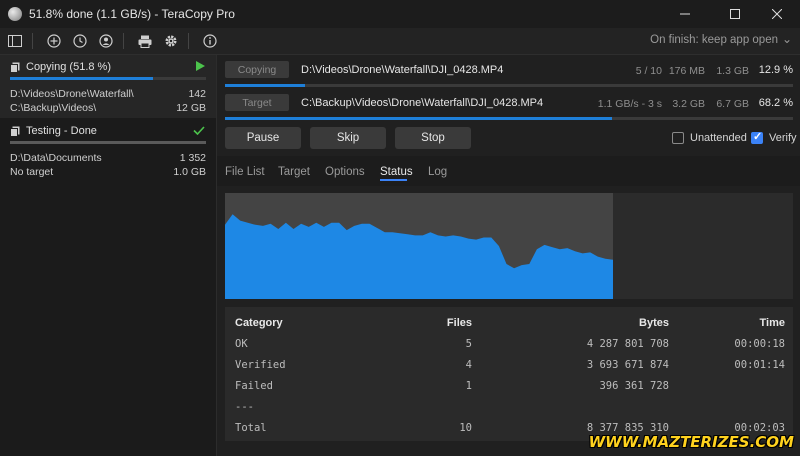 The width and height of the screenshot is (800, 456). What do you see at coordinates (459, 323) in the screenshot?
I see `column-header-files: Files` at bounding box center [459, 323].